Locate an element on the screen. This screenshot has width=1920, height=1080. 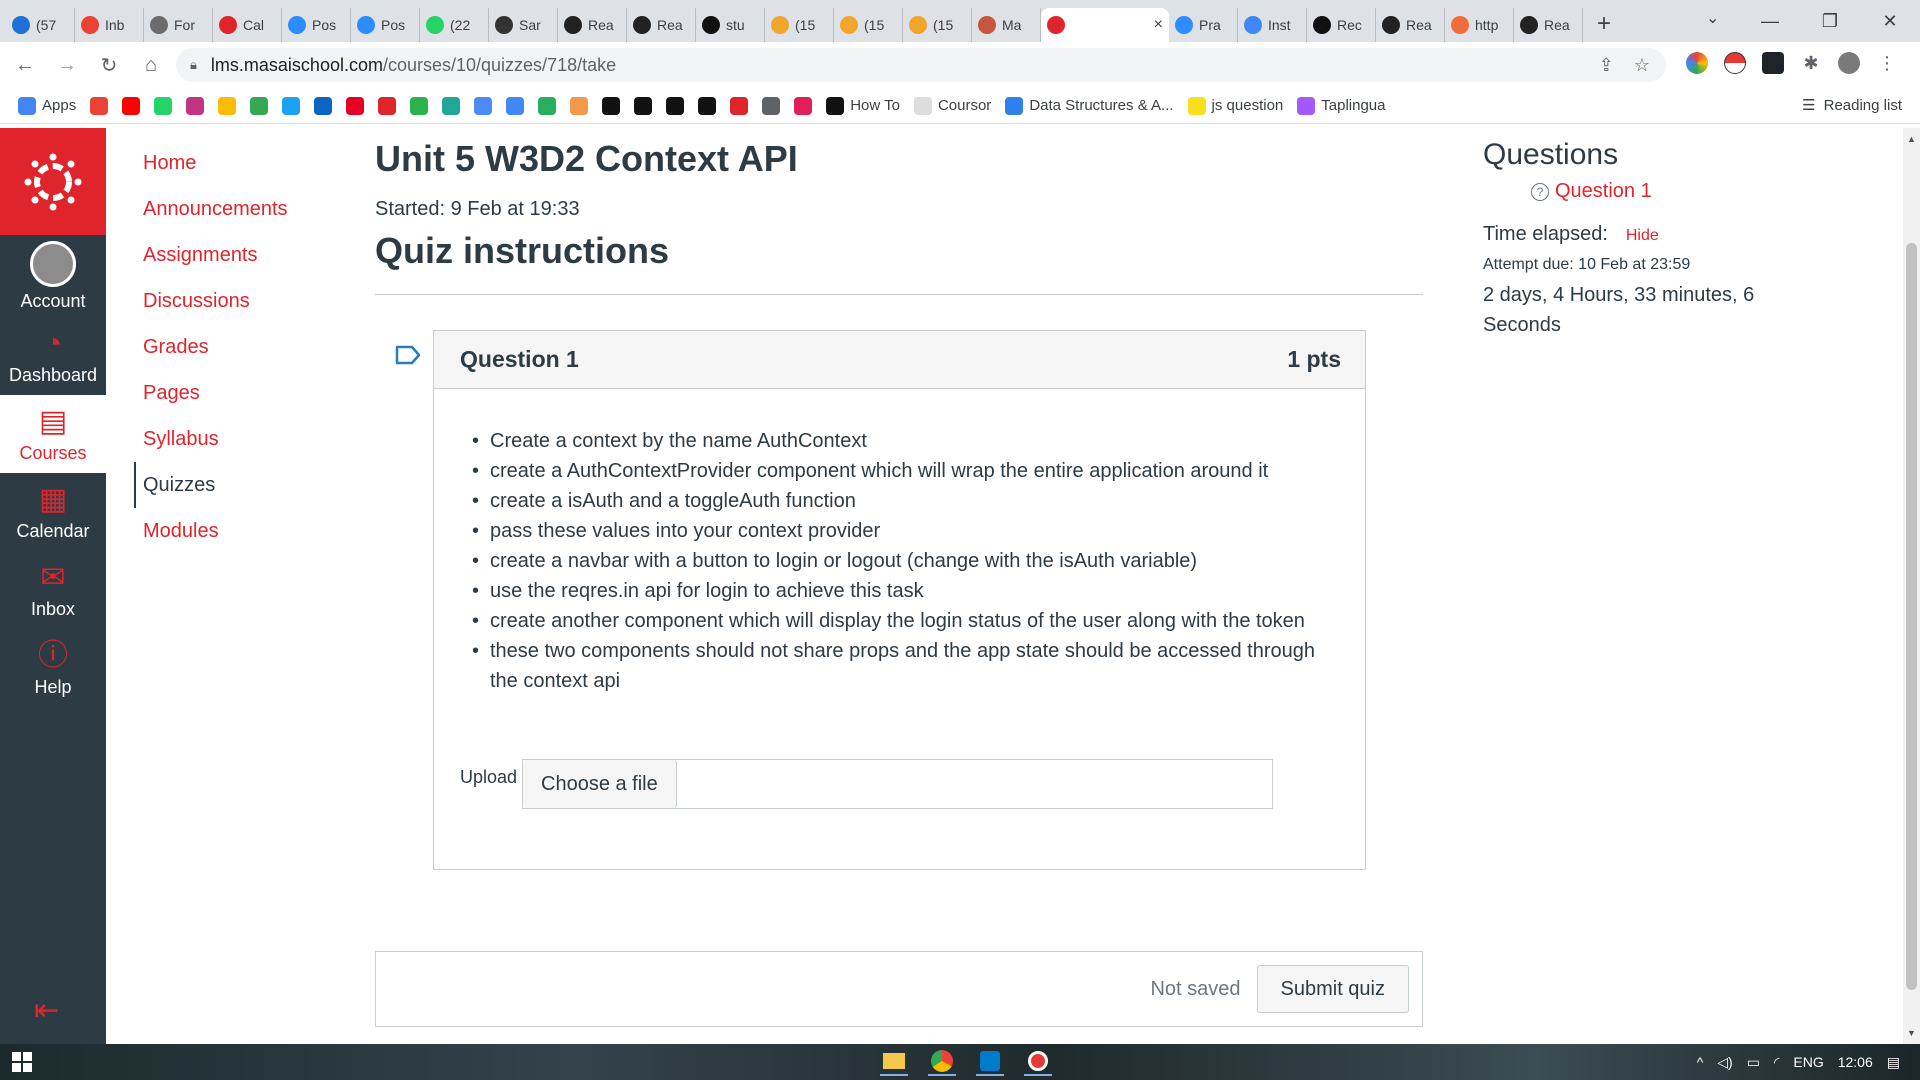
browser-tab: Pra is located at coordinates (1203, 25).